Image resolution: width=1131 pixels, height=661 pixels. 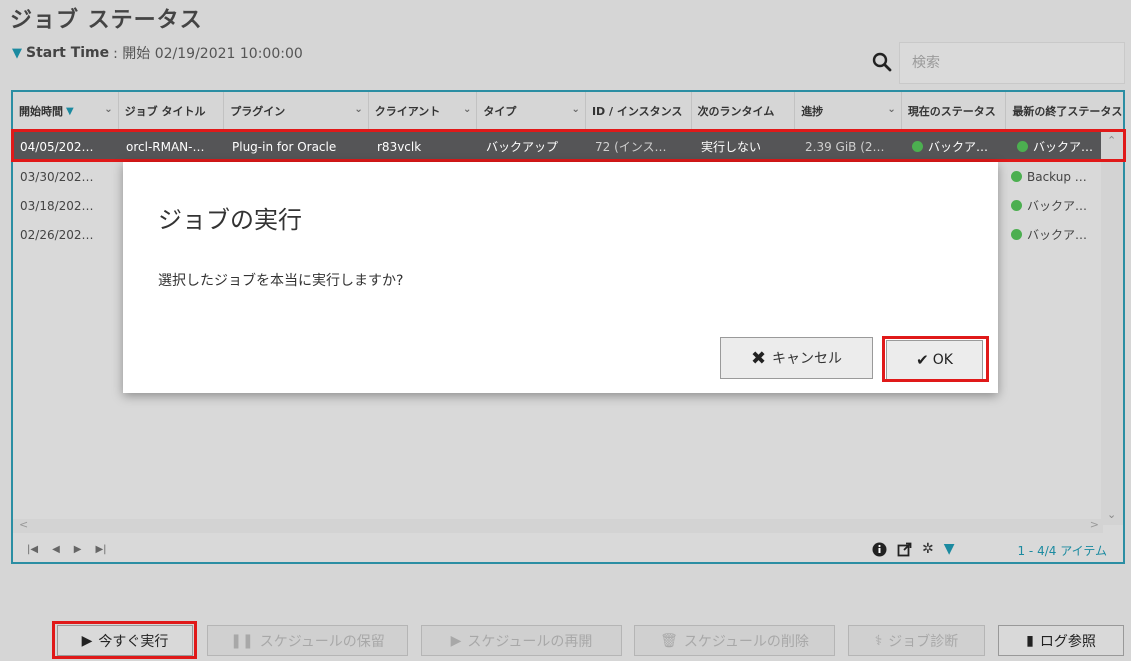 I want to click on info-icon, so click(x=879, y=549).